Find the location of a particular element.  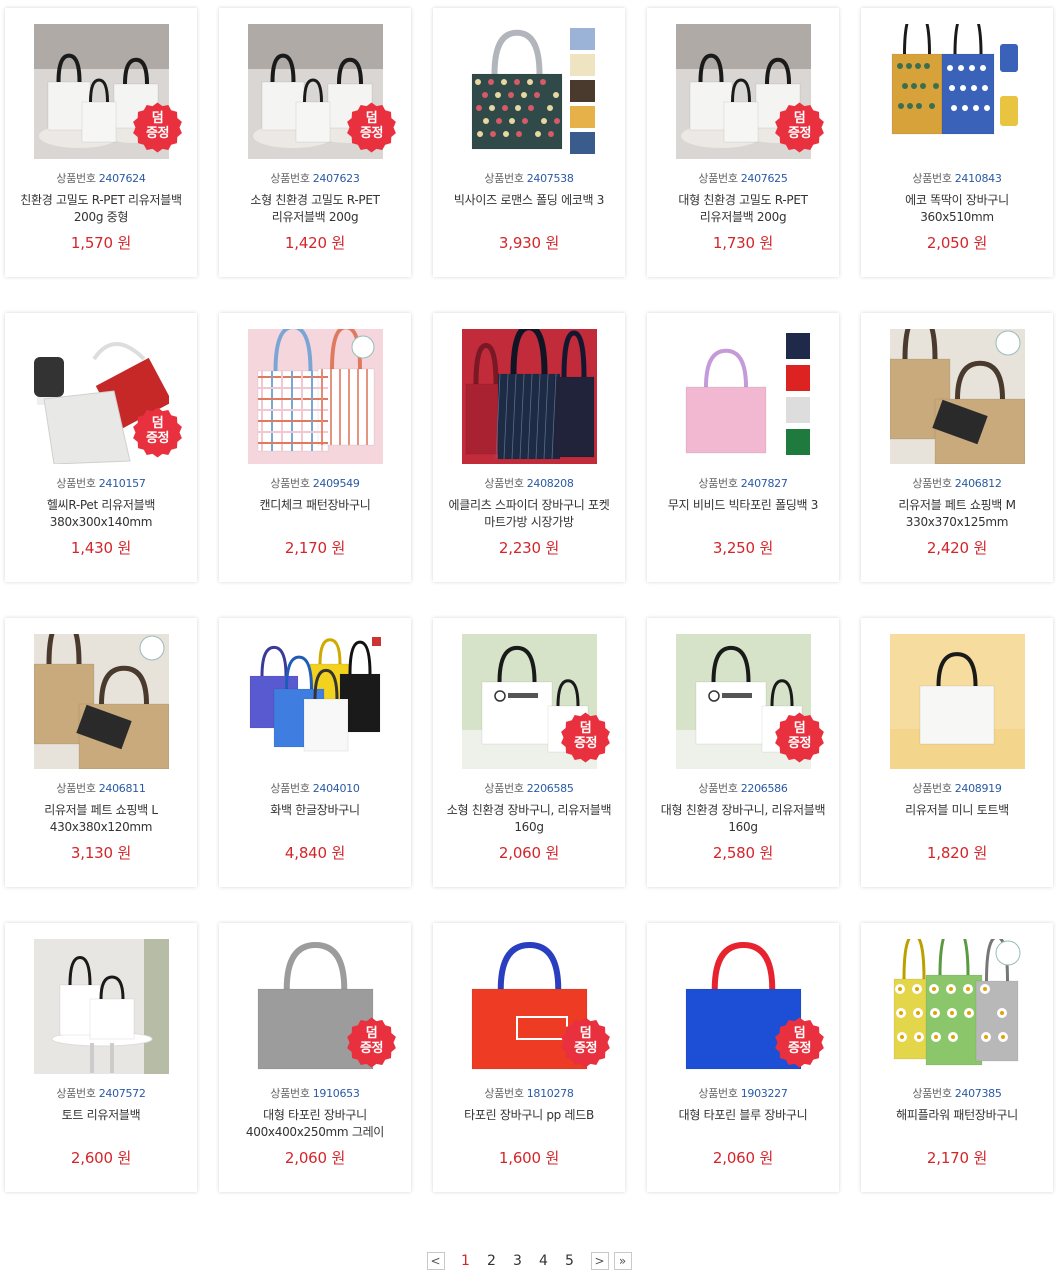

product-card: 상품번호 2407827 무지 비비드 빅타포린 폴딩백 3 3,250 원 is located at coordinates (743, 447).